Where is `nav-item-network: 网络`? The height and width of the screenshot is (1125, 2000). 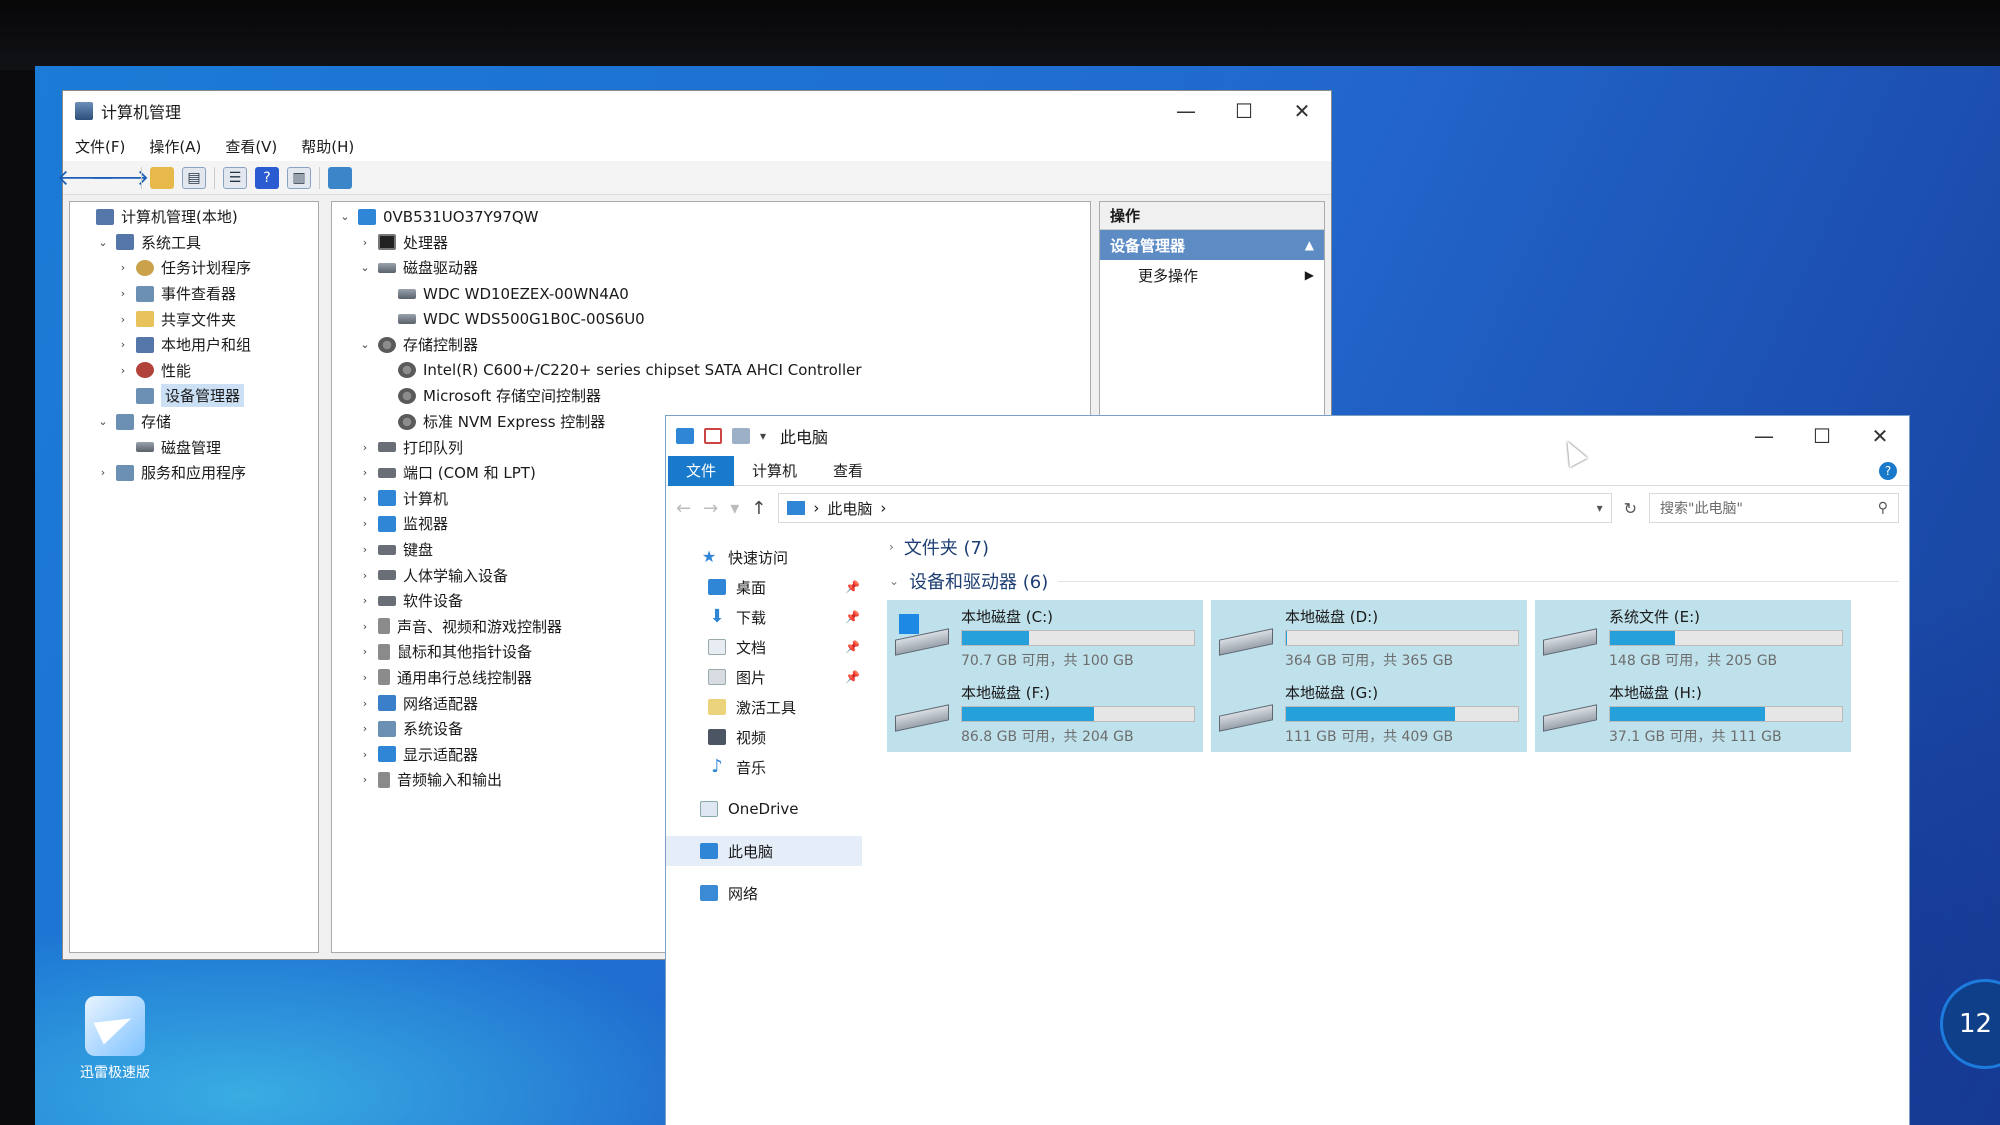
nav-item-network: 网络 is located at coordinates (766, 893).